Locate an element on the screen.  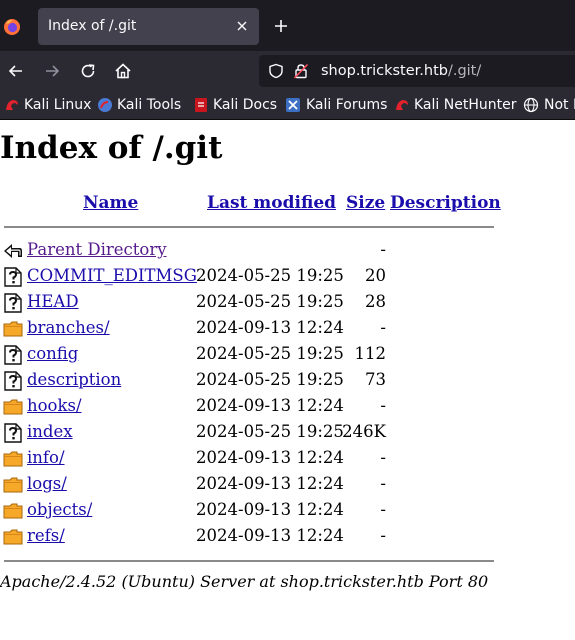
bookmark-label: Kali Forums is located at coordinates (347, 105).